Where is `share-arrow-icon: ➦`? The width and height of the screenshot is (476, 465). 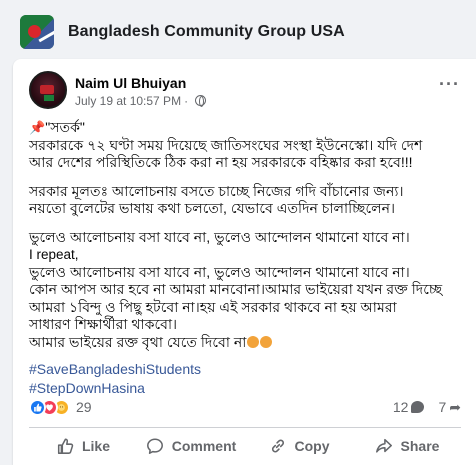 share-arrow-icon: ➦ is located at coordinates (455, 407).